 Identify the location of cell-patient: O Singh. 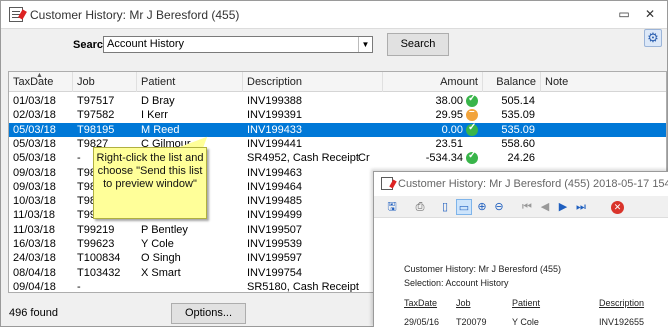
(161, 258).